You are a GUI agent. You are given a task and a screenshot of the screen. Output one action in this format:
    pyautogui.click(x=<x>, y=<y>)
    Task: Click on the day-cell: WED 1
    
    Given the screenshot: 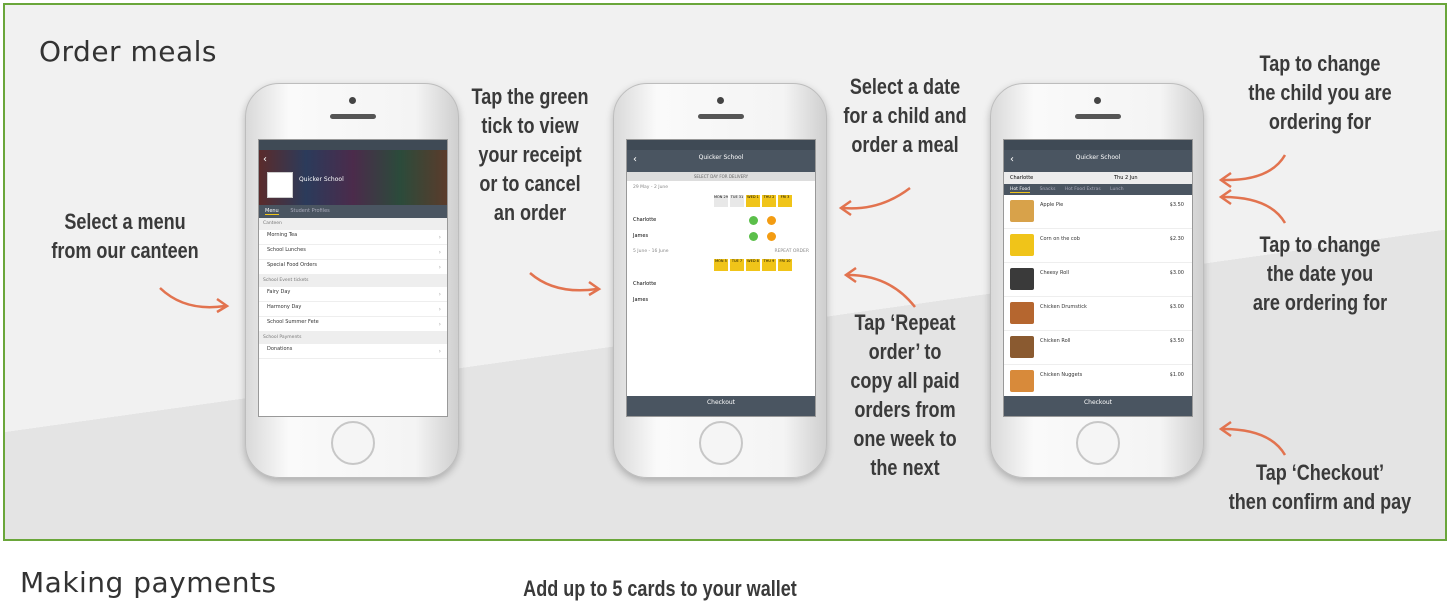 What is the action you would take?
    pyautogui.click(x=753, y=201)
    